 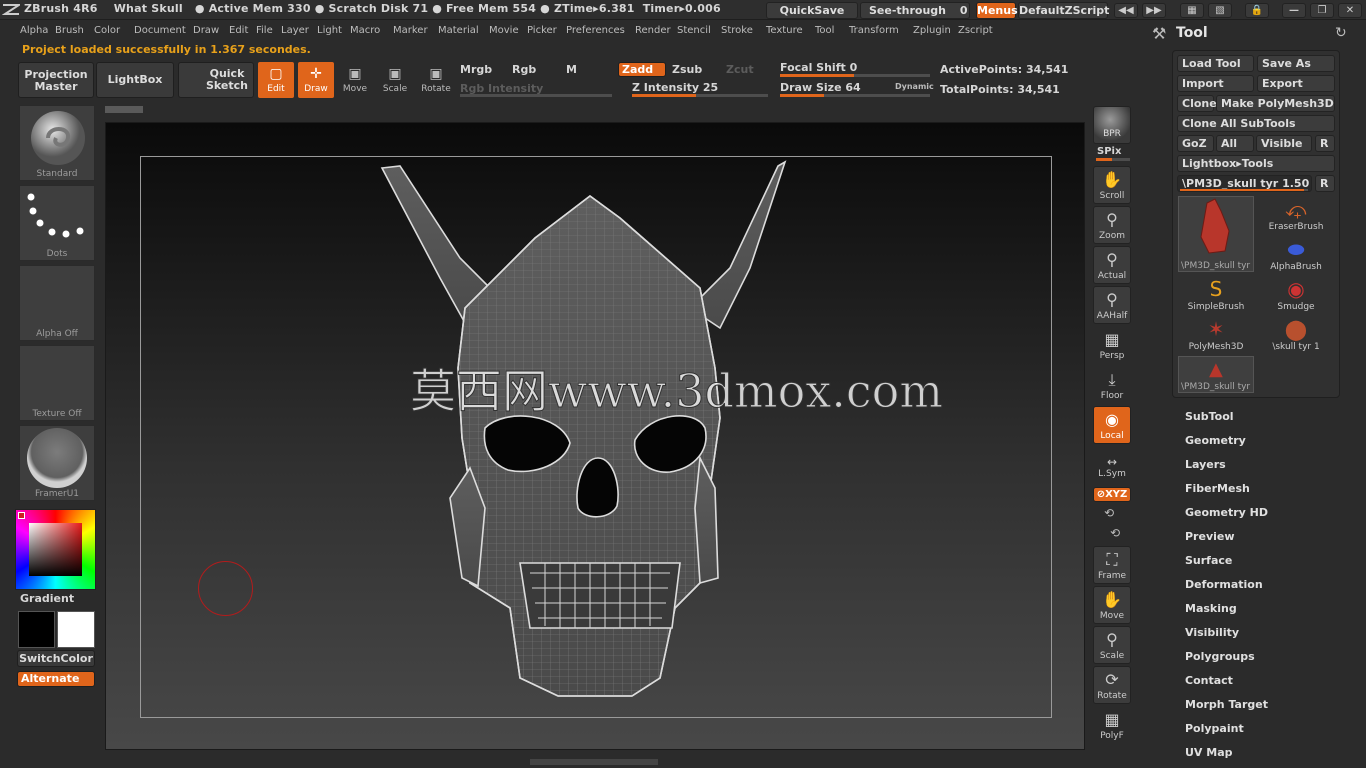 I want to click on zsub-button: Zsub, so click(x=687, y=69).